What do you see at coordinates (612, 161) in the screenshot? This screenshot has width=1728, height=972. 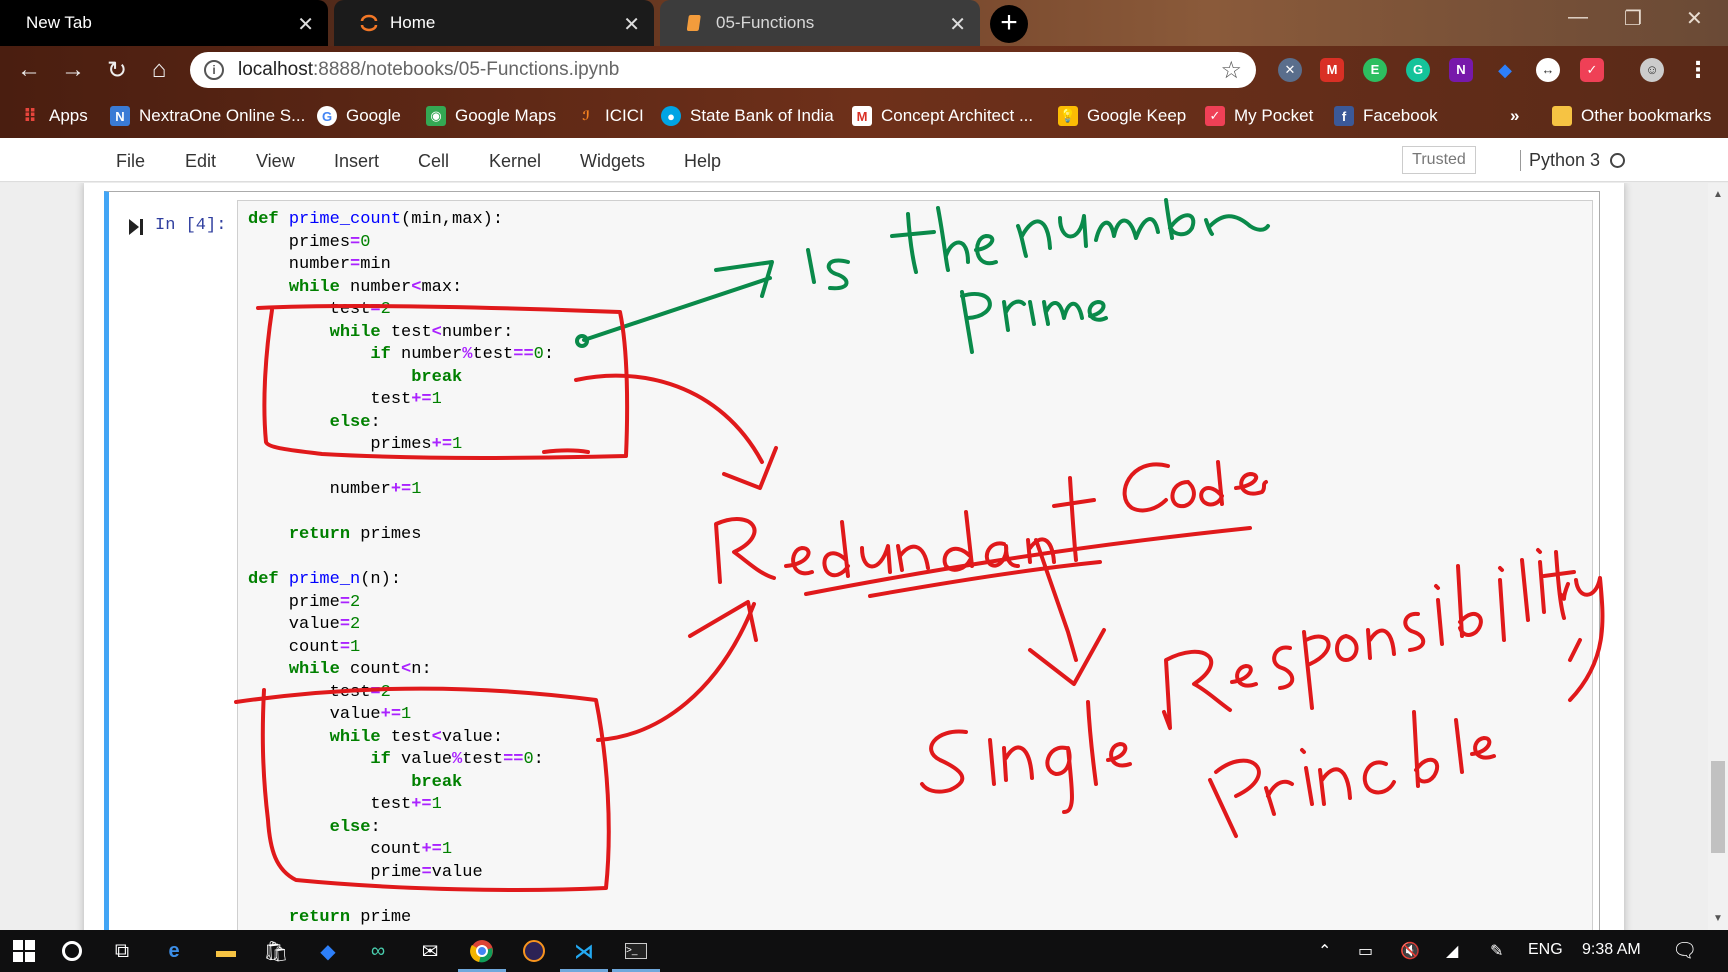 I see `menu-widgets: Widgets` at bounding box center [612, 161].